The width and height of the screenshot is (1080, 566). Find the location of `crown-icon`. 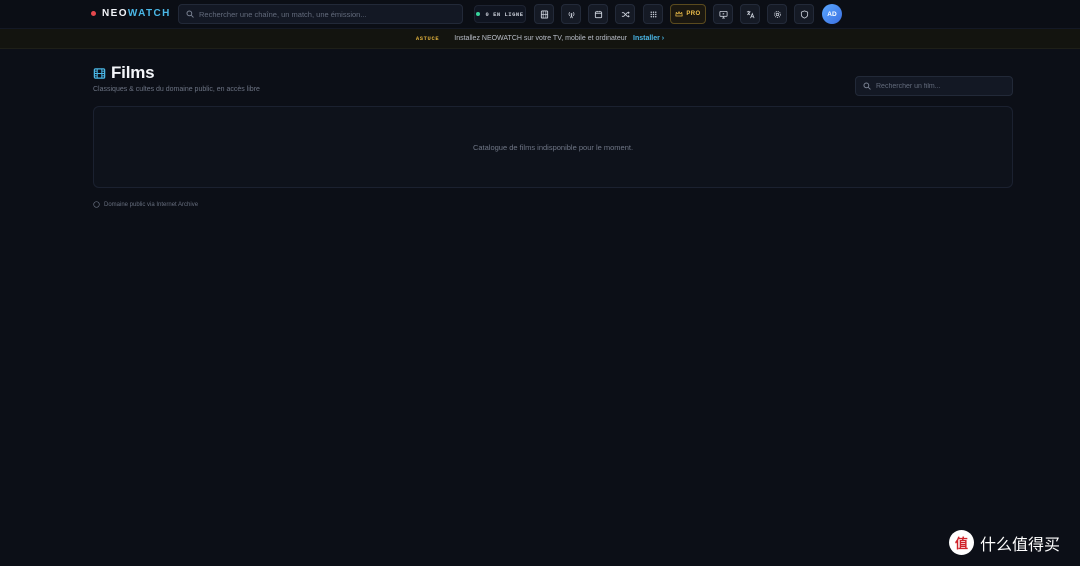

crown-icon is located at coordinates (679, 14).